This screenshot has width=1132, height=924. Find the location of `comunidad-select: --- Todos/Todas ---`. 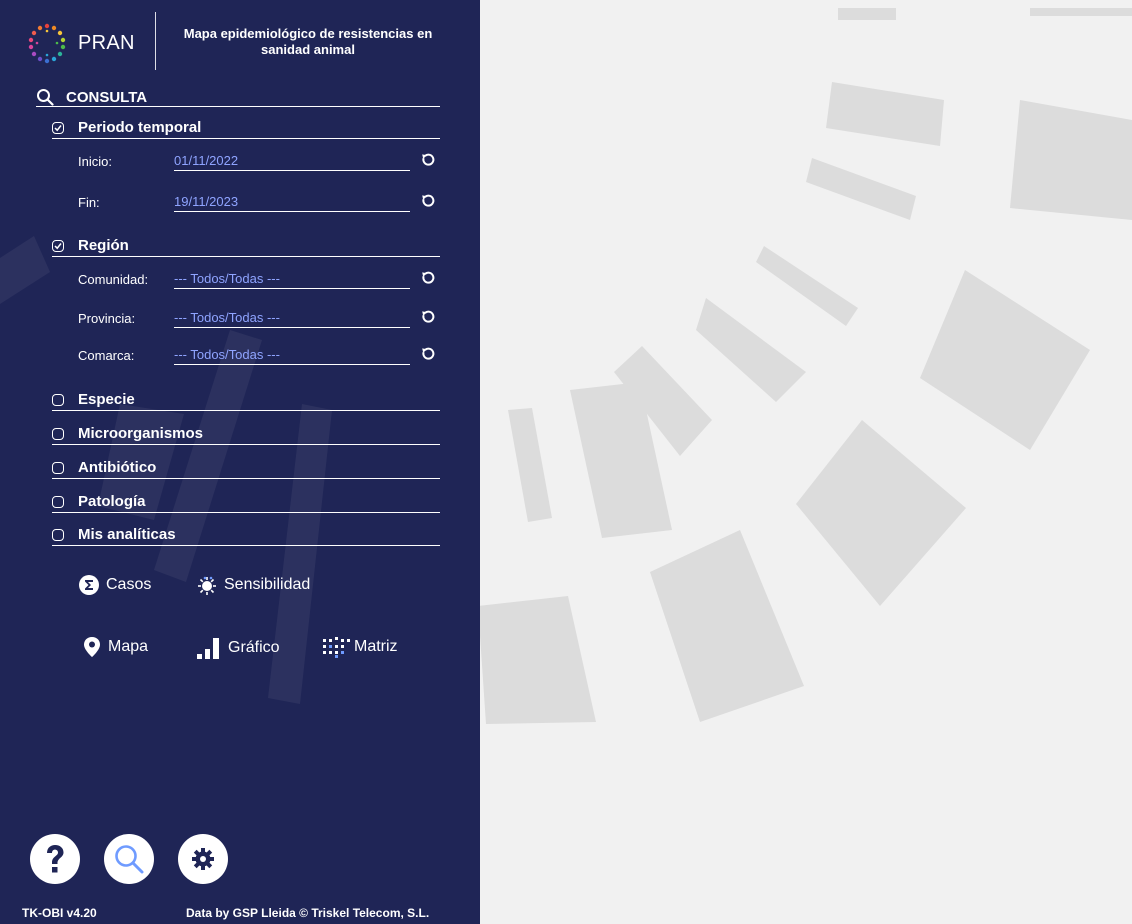

comunidad-select: --- Todos/Todas --- is located at coordinates (292, 278).